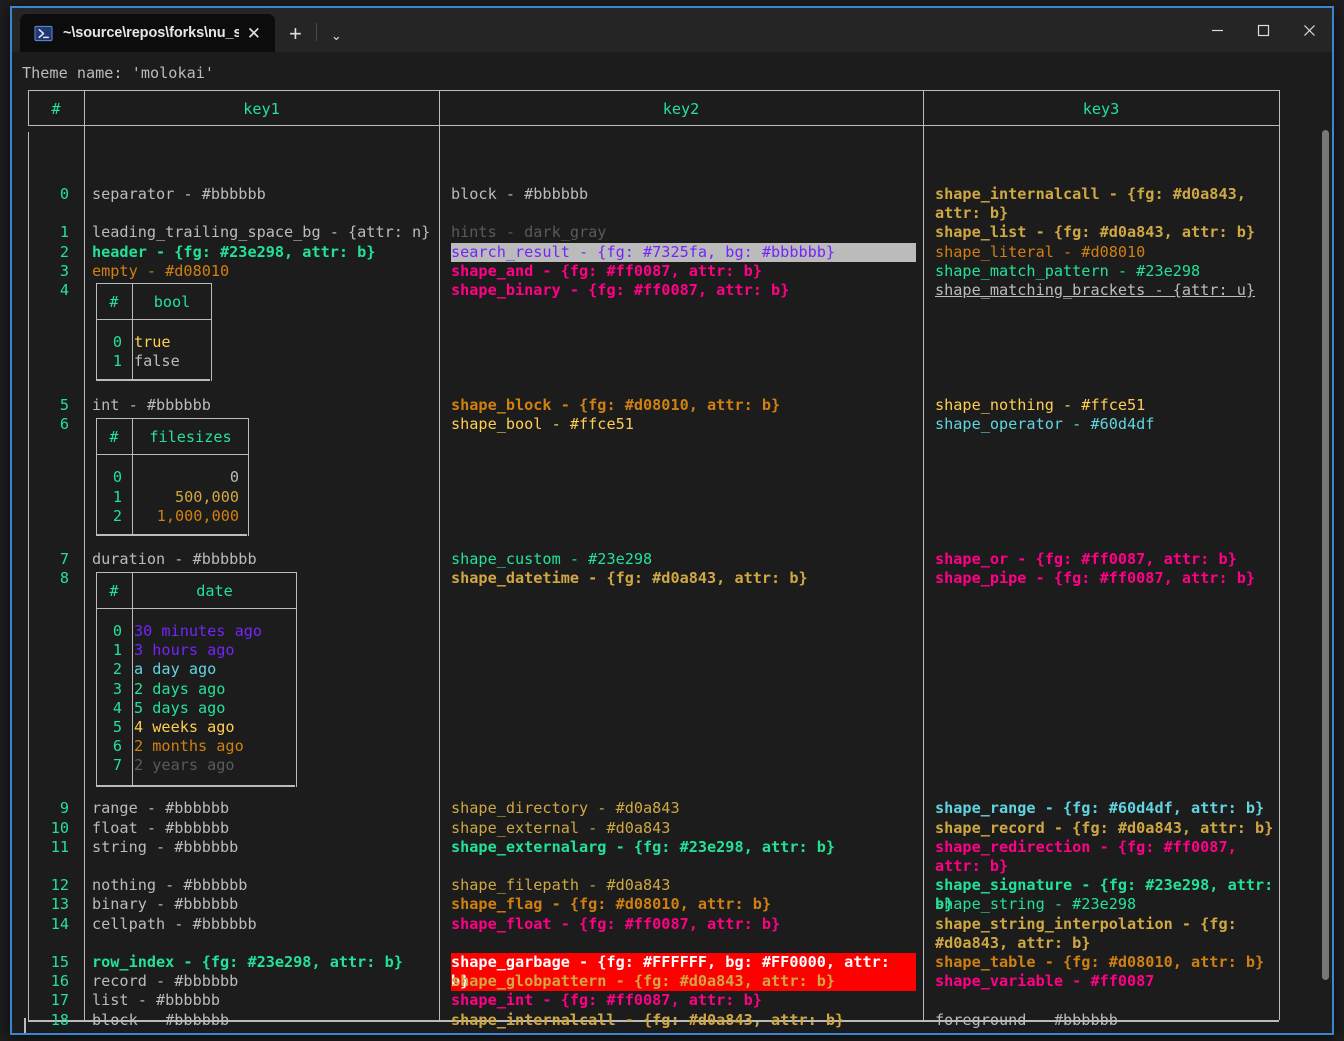  I want to click on row-index-9: 9, so click(64, 808).